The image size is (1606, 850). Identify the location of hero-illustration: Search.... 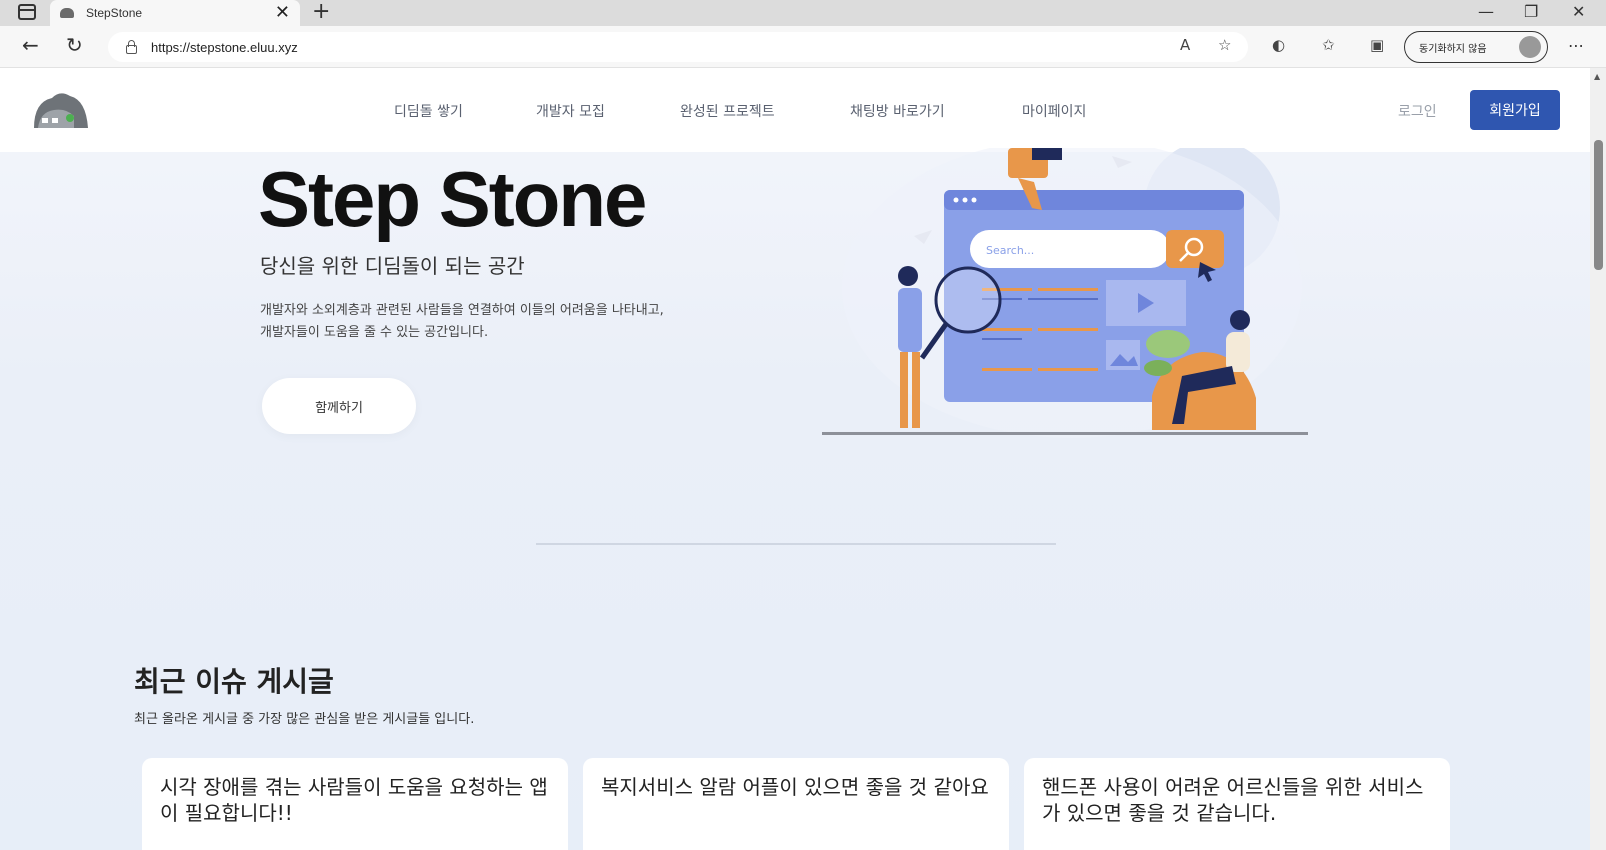
(1065, 293).